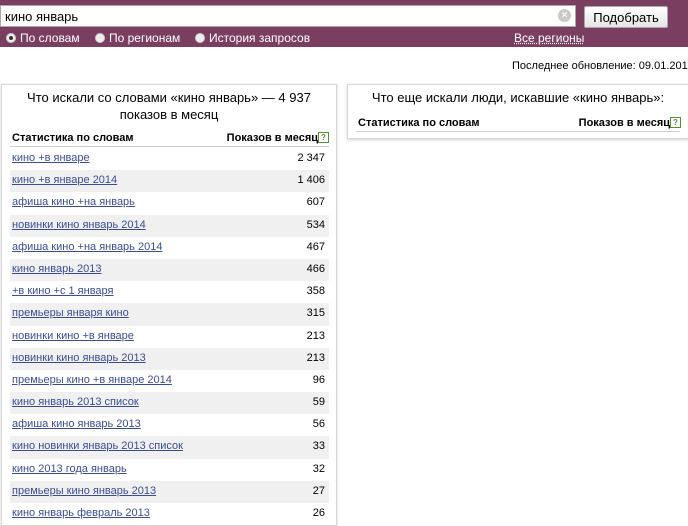 Image resolution: width=688 pixels, height=526 pixels. I want to click on search-input, so click(288, 16).